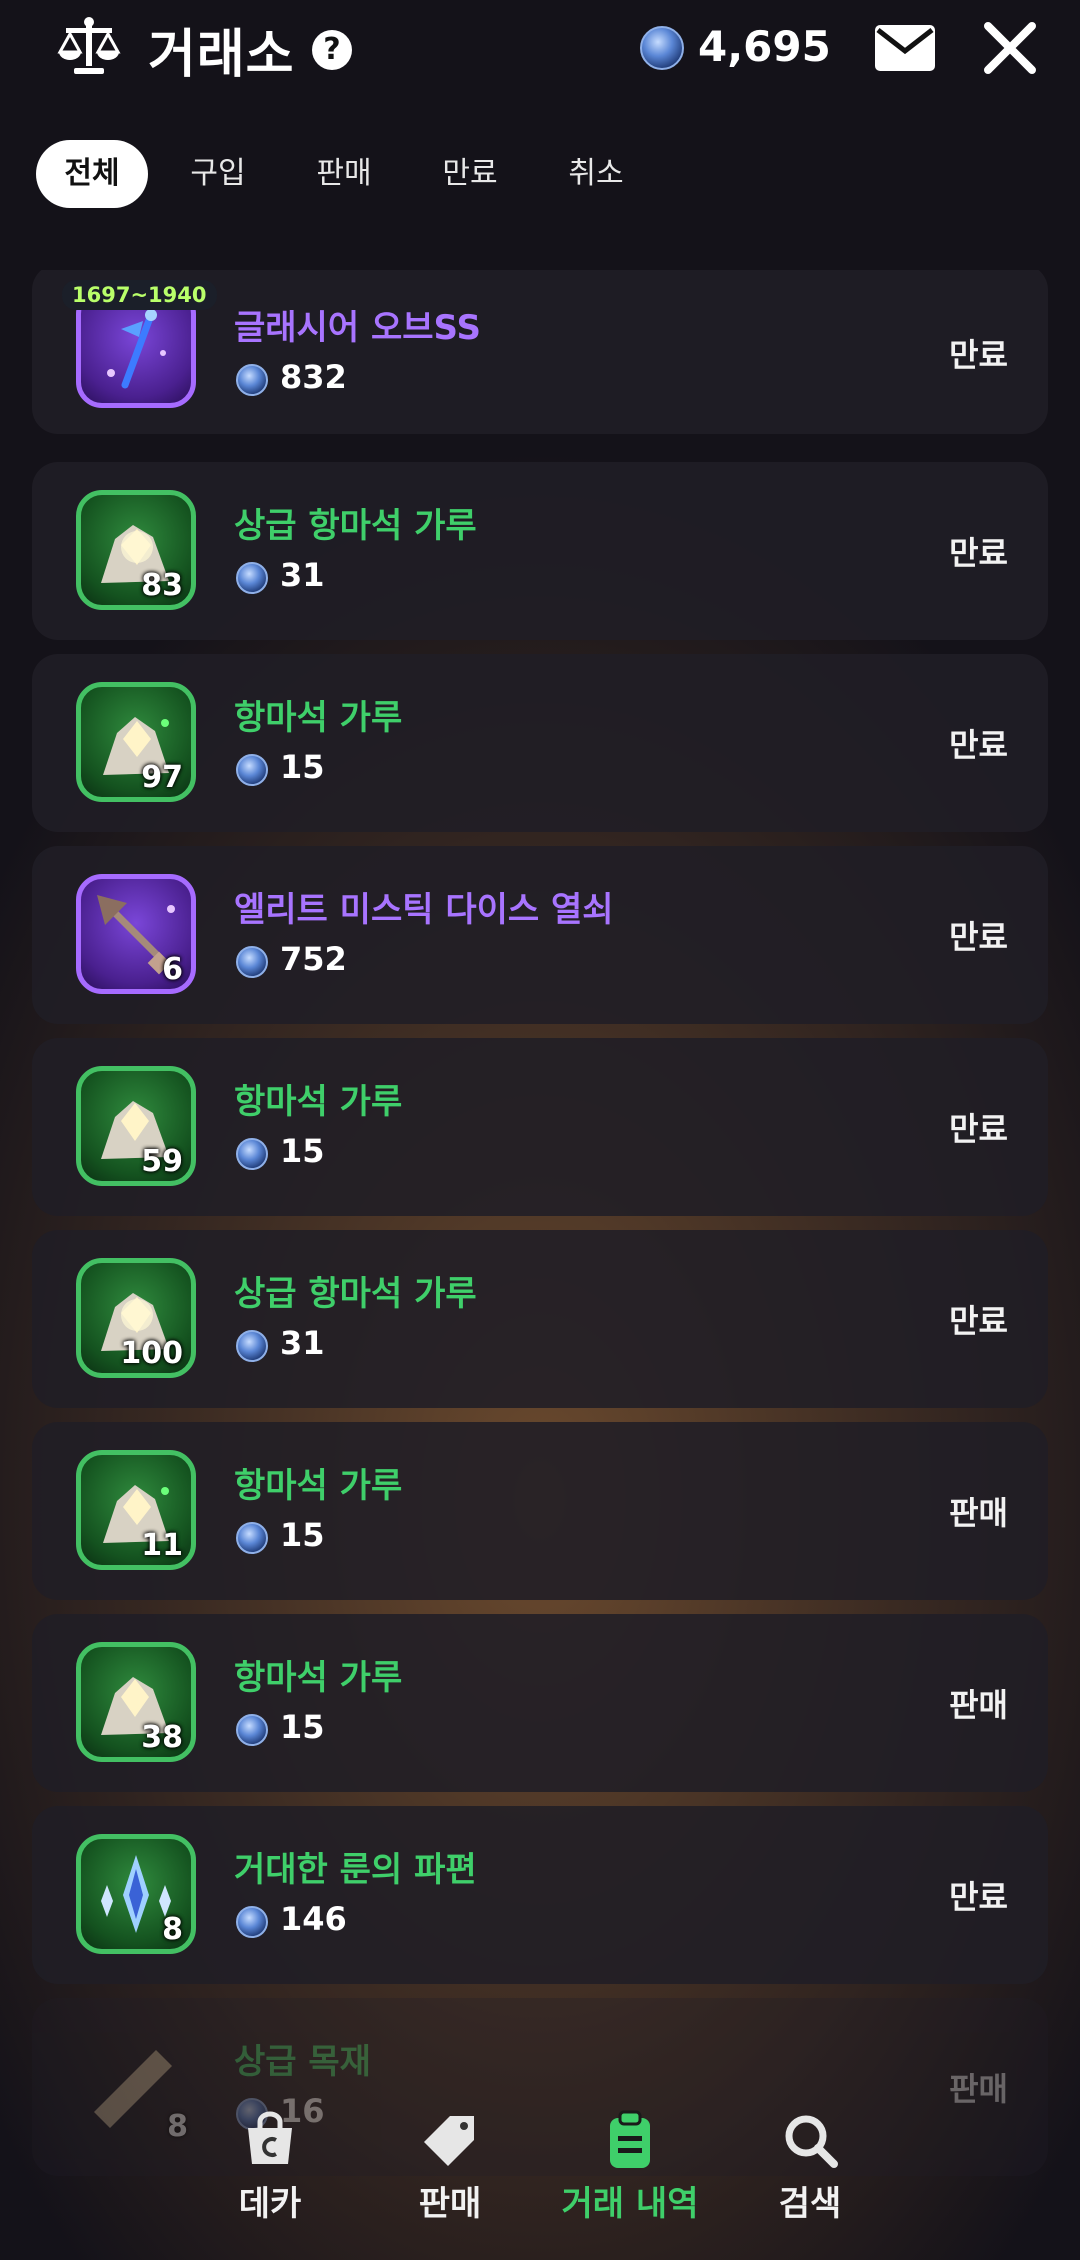 This screenshot has height=2260, width=1080. I want to click on bottom-nav: 데카 판매 거래 내역 검색, so click(540, 2180).